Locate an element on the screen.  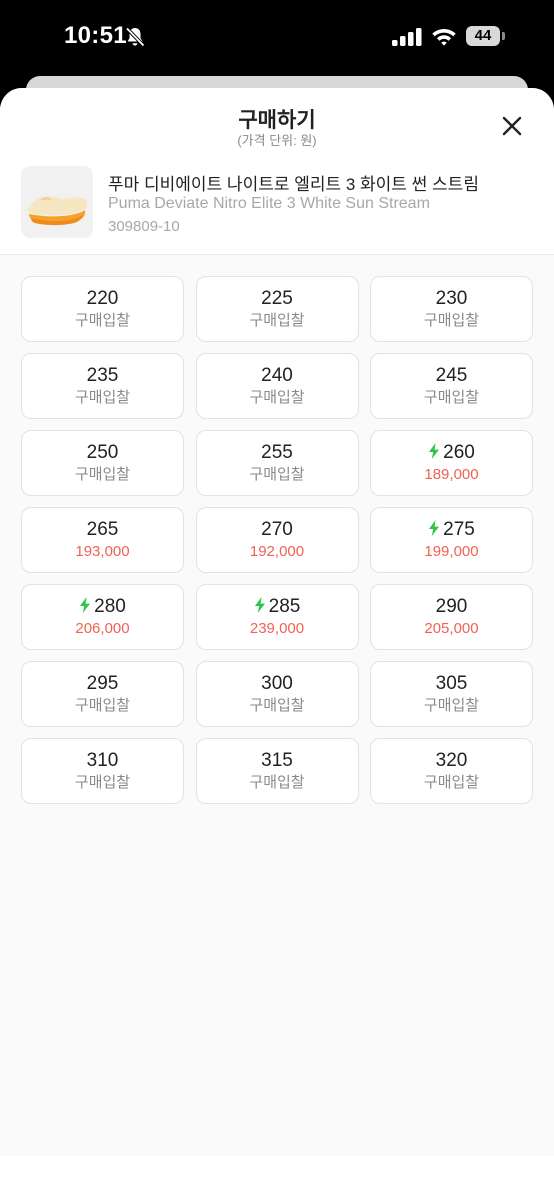
size-label: 320 is located at coordinates (451, 761).